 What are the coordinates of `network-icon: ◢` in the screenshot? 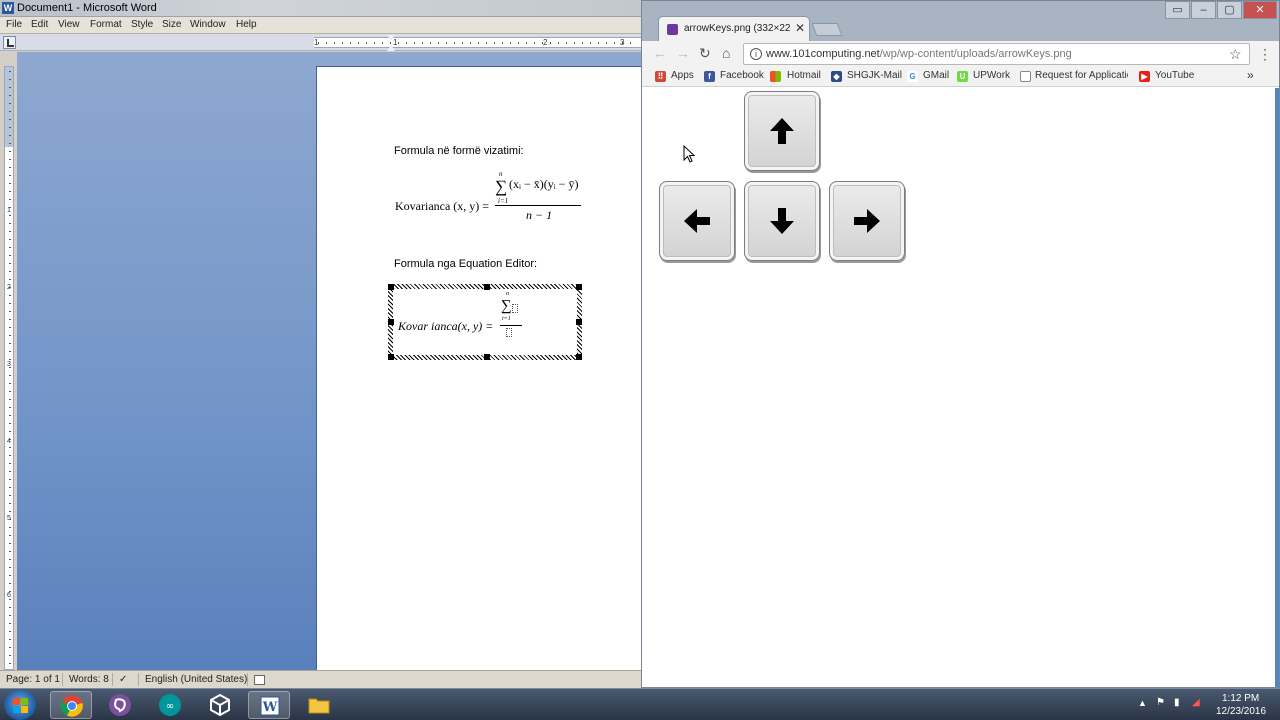 It's located at (1196, 702).